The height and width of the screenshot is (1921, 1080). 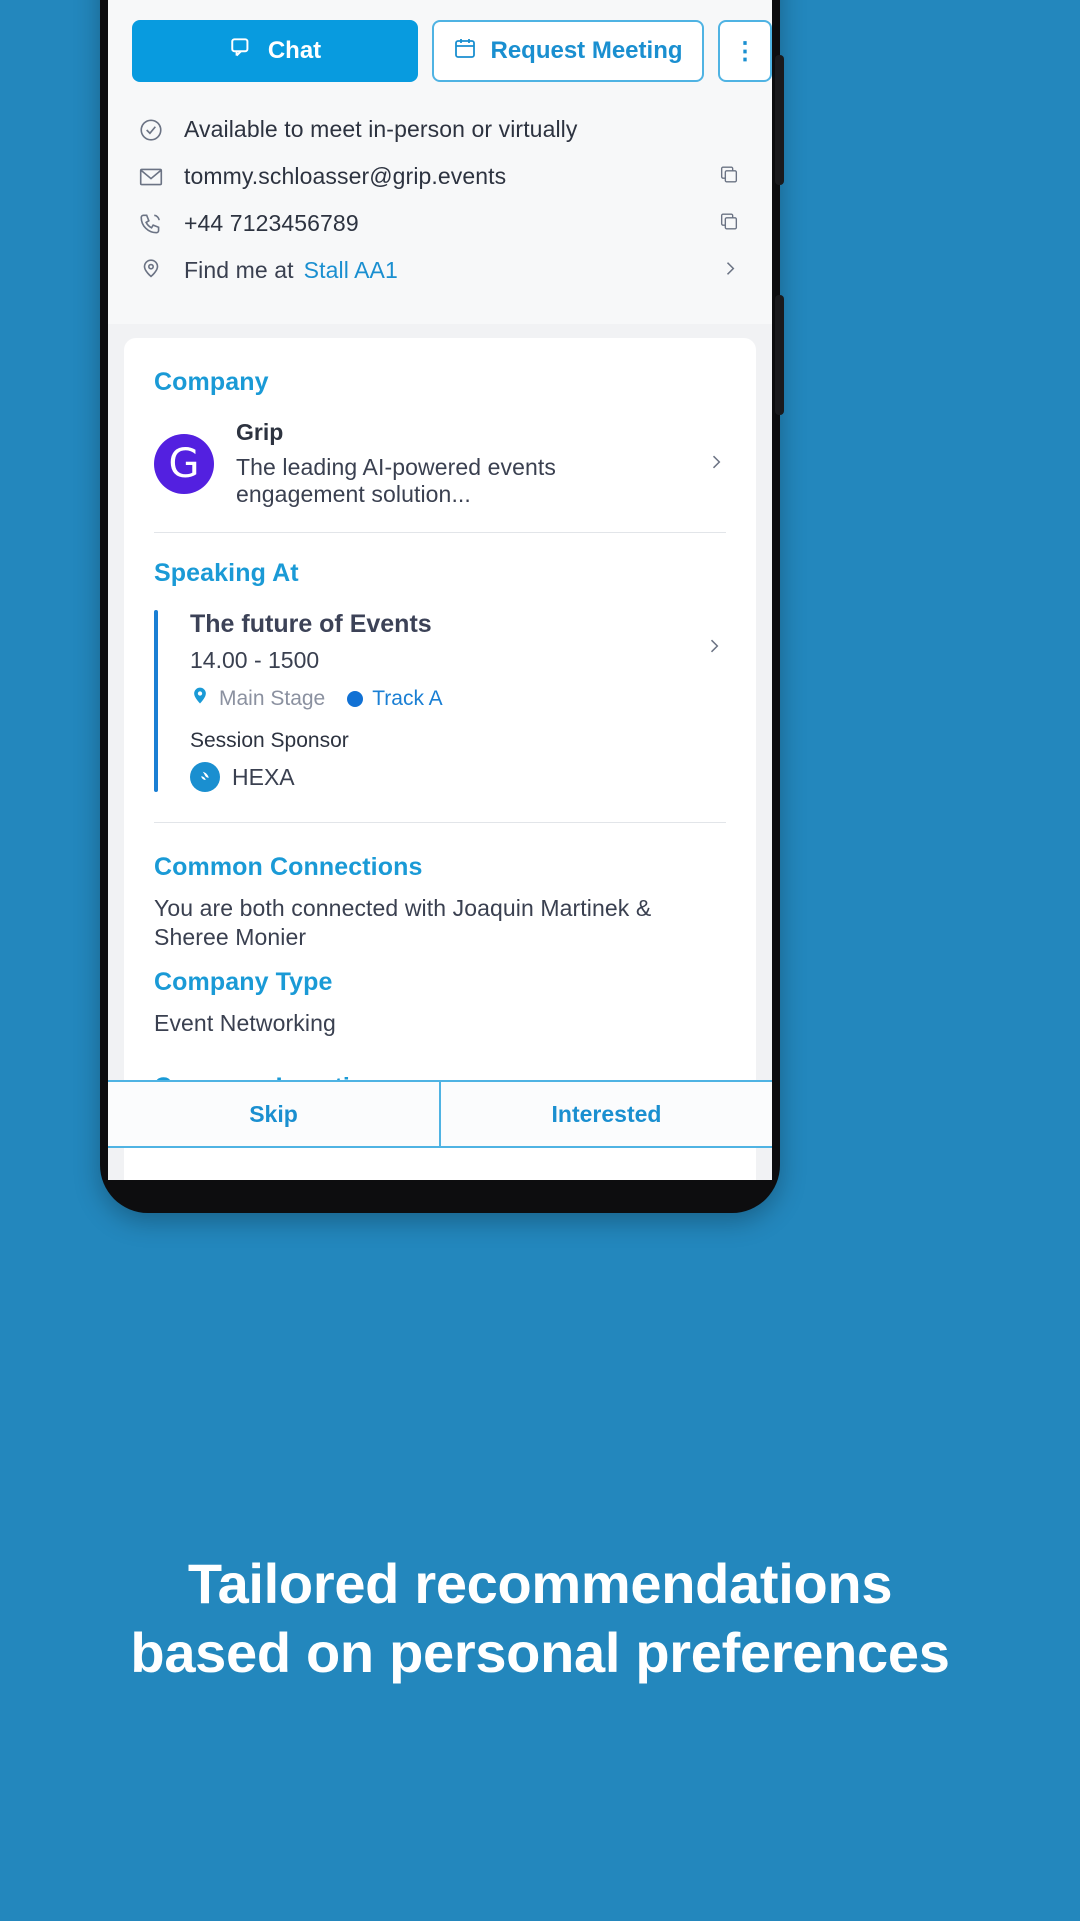 What do you see at coordinates (156, 701) in the screenshot?
I see `session-accent-bar` at bounding box center [156, 701].